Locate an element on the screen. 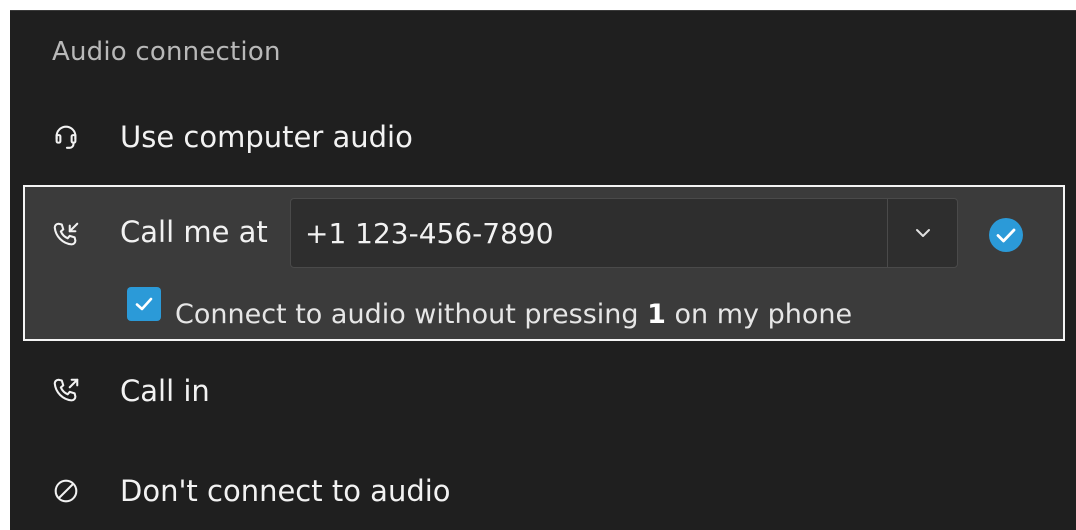 Image resolution: width=1076 pixels, height=530 pixels. section-title: Audio connection is located at coordinates (166, 52).